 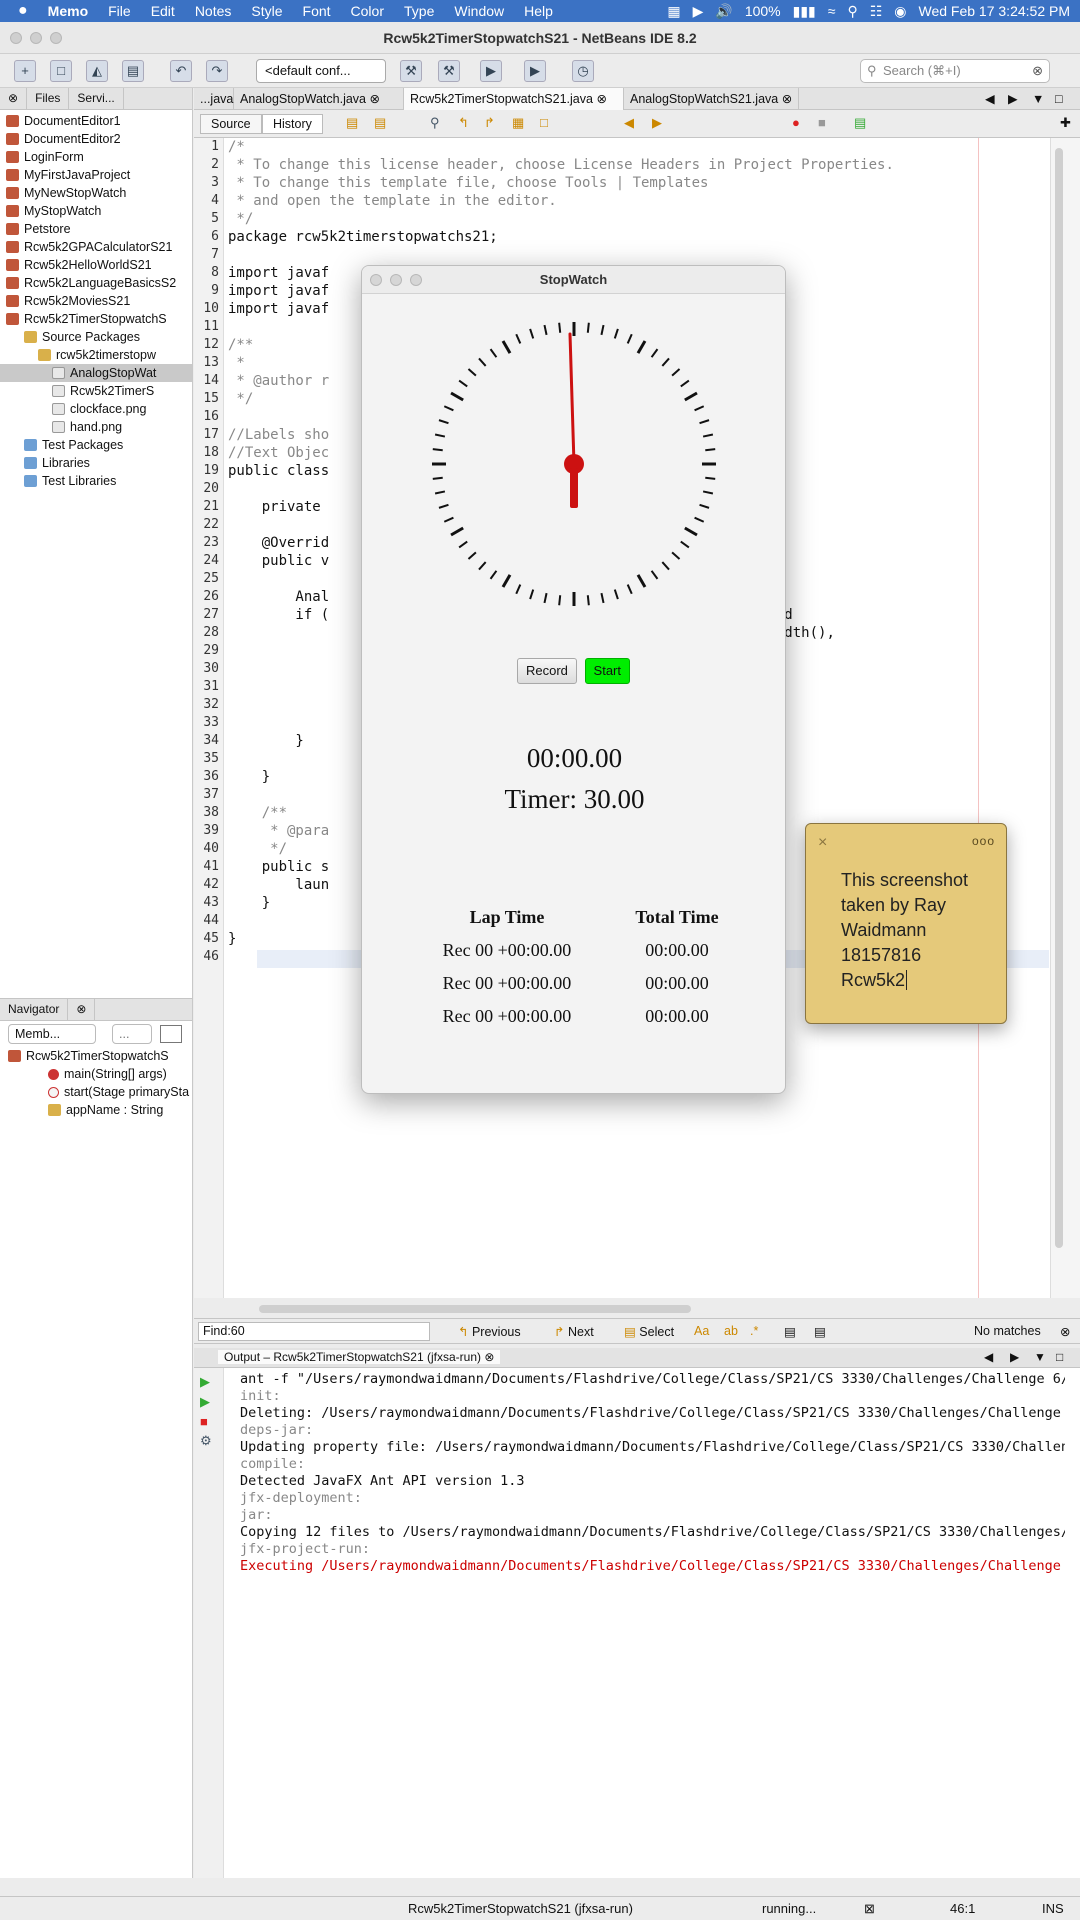 What do you see at coordinates (419, 11) in the screenshot?
I see `menu-type: Type` at bounding box center [419, 11].